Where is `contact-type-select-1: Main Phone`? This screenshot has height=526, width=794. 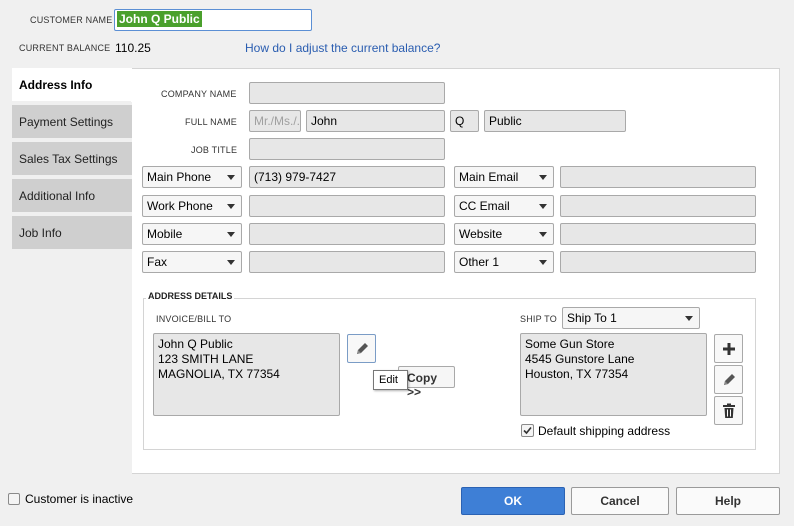
contact-type-select-1: Main Phone is located at coordinates (192, 177).